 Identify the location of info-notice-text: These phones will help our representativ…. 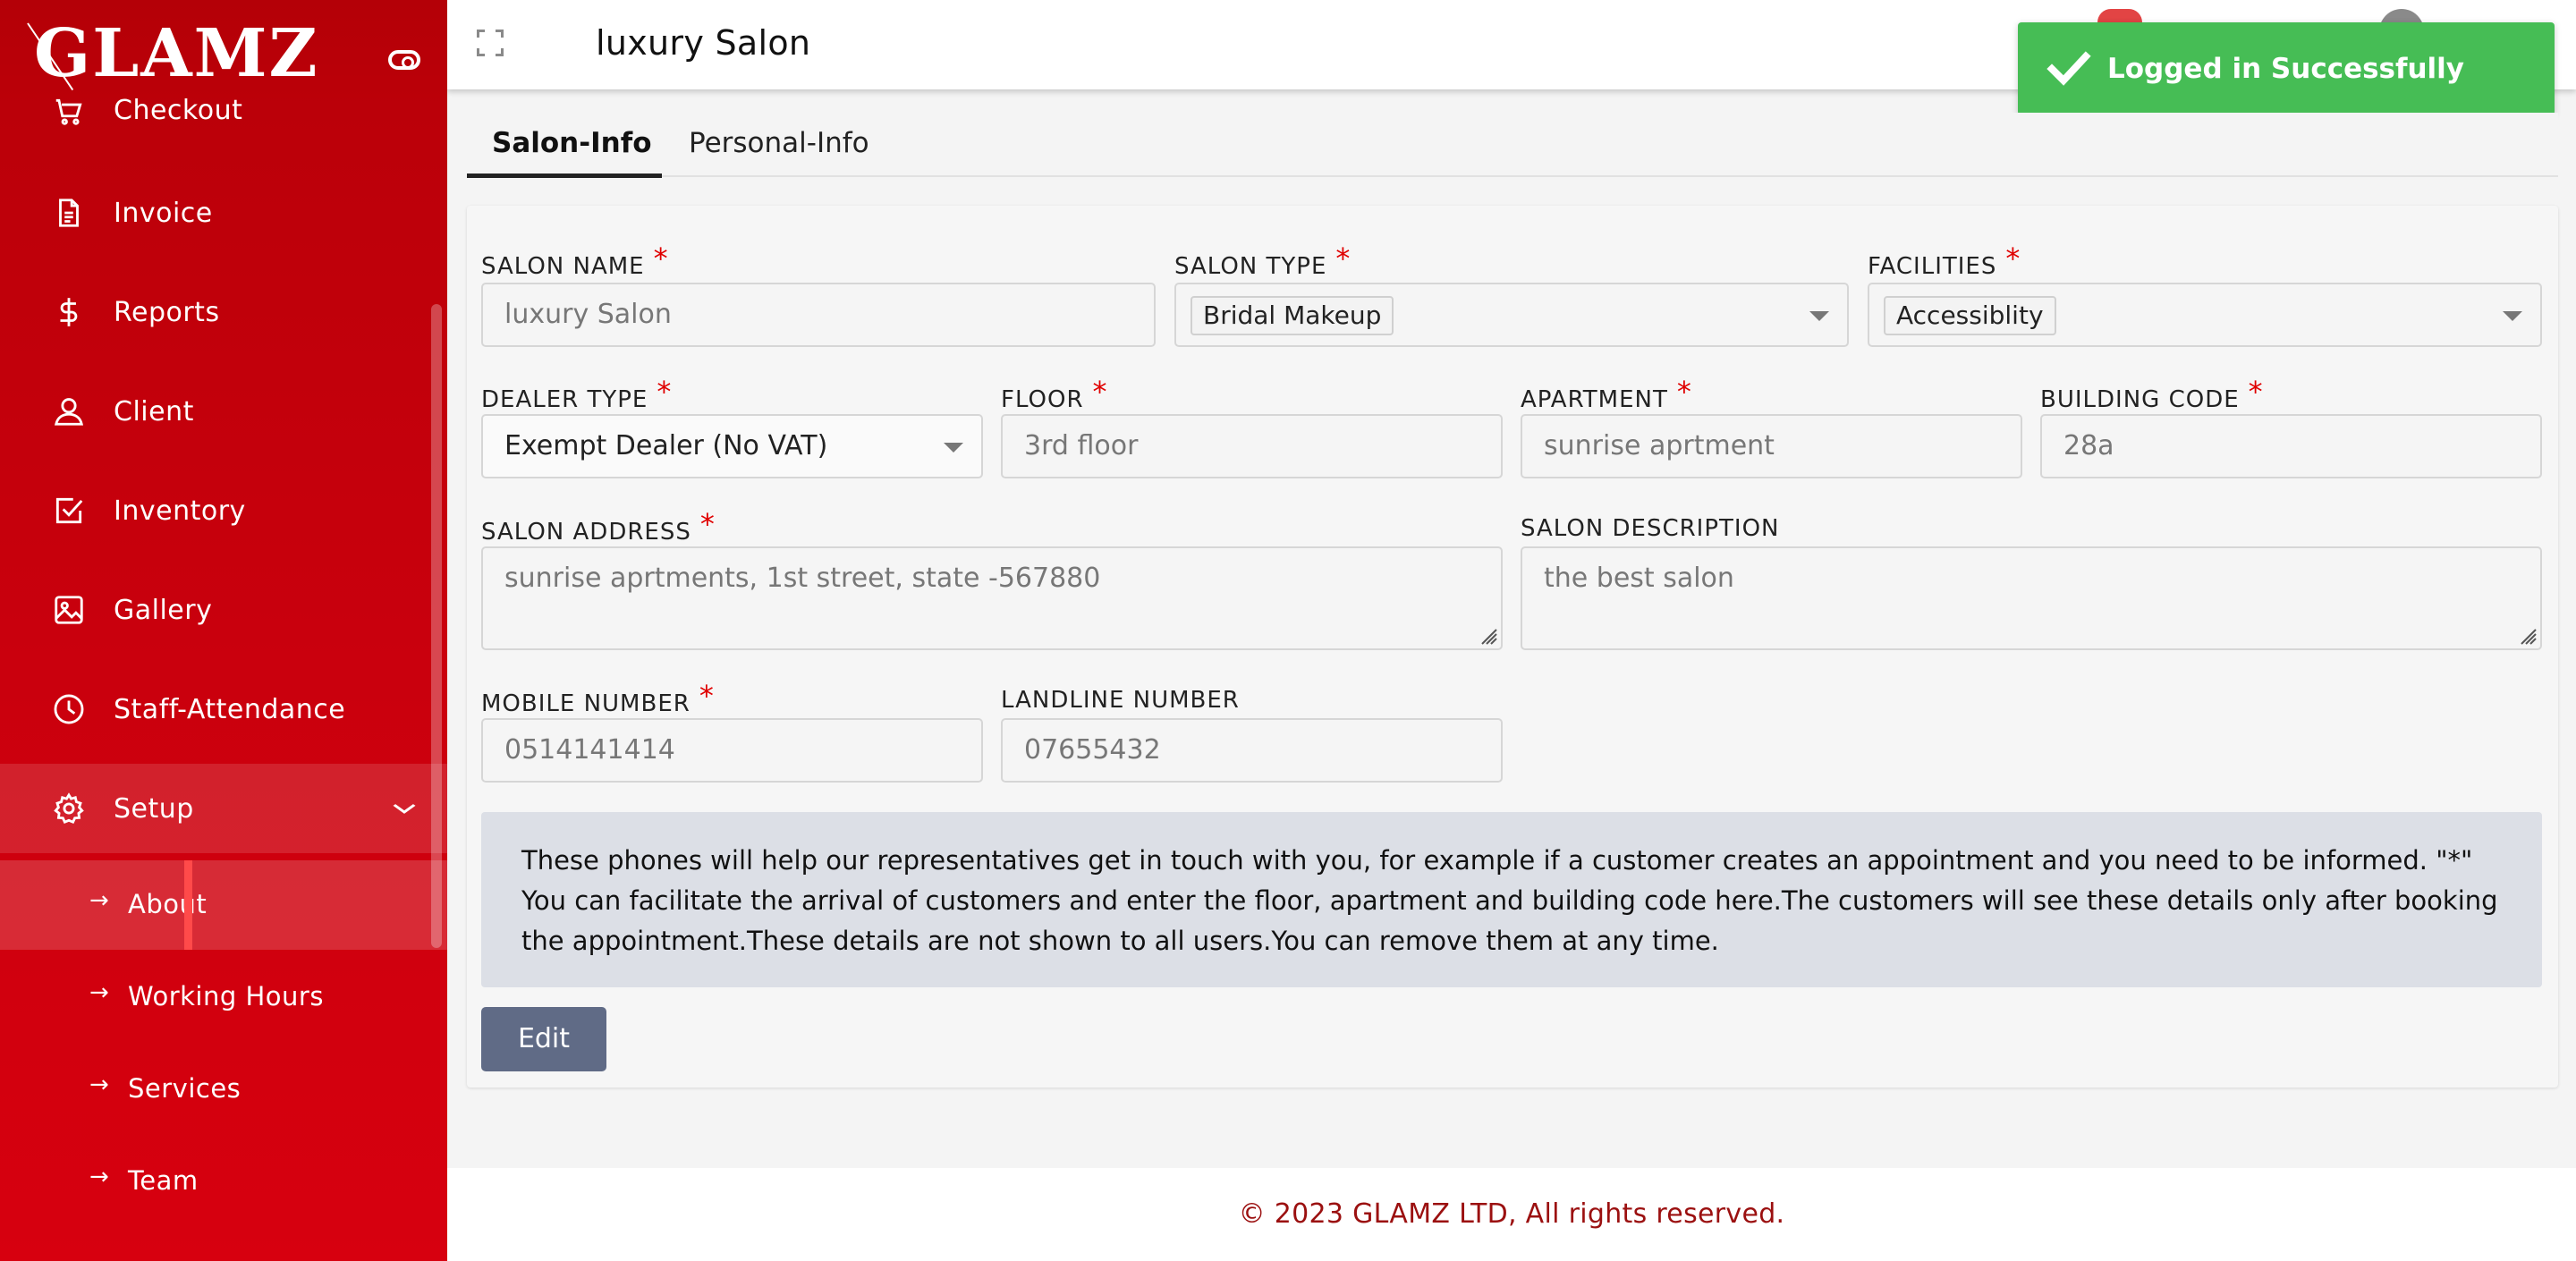
(1509, 900).